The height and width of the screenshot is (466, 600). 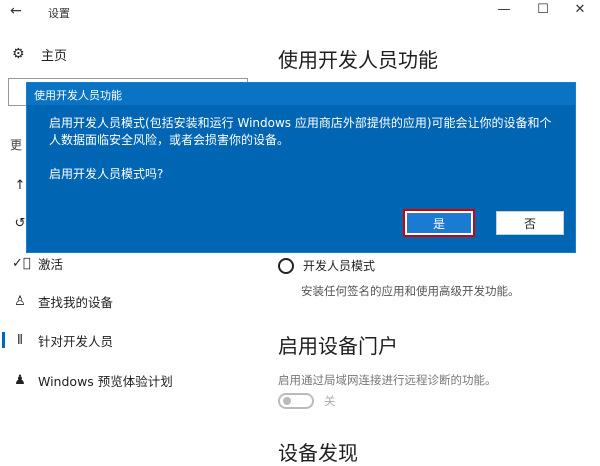 I want to click on section-header: 更, so click(x=16, y=145).